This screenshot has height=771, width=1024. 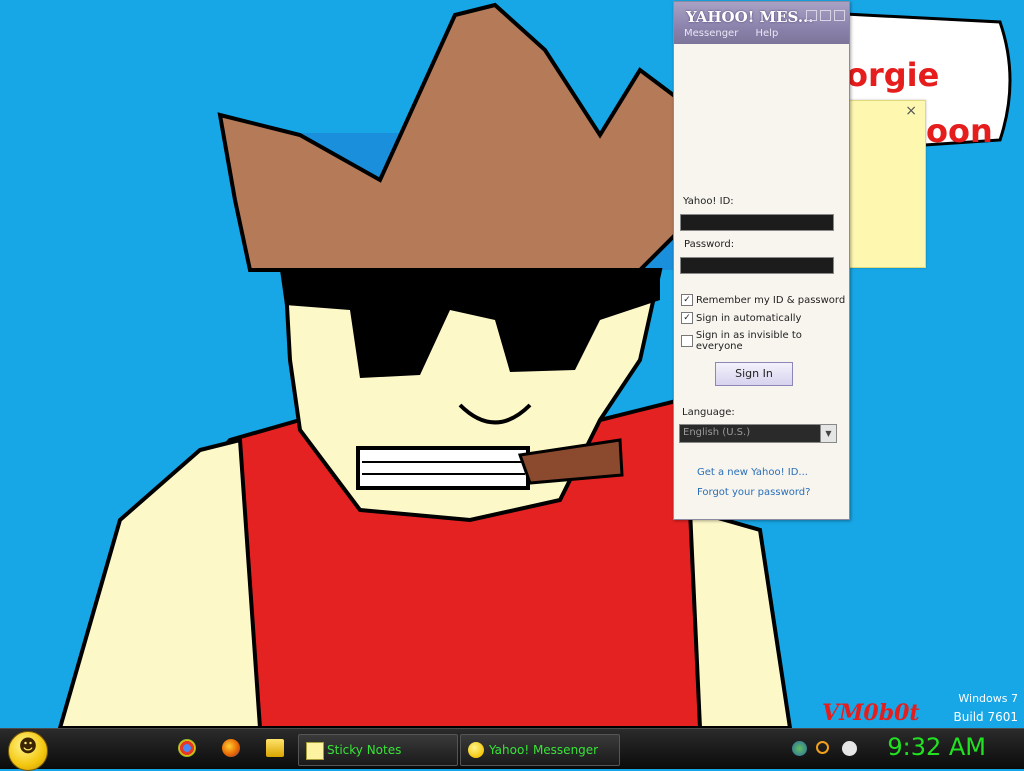 What do you see at coordinates (187, 748) in the screenshot?
I see `chrome-icon` at bounding box center [187, 748].